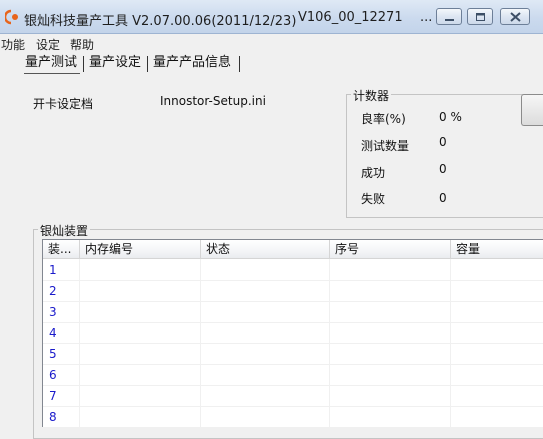  What do you see at coordinates (213, 101) in the screenshot?
I see `card-config-file: Innostor-Setup.ini` at bounding box center [213, 101].